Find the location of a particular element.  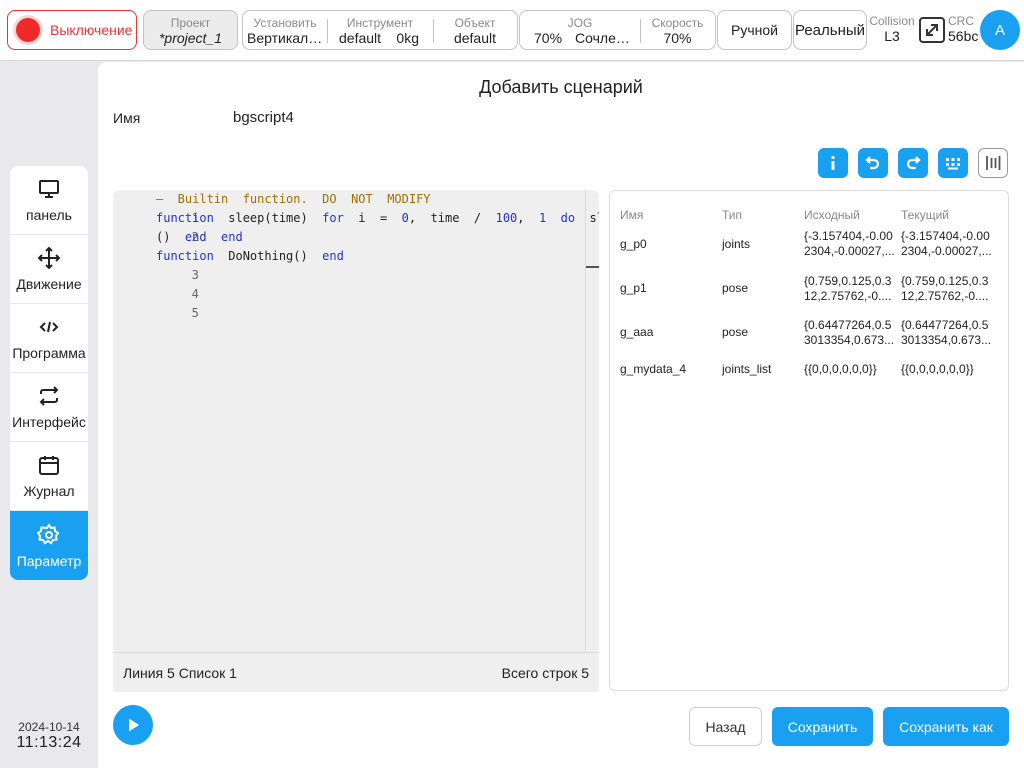

object-setting: Объект default is located at coordinates (475, 30).